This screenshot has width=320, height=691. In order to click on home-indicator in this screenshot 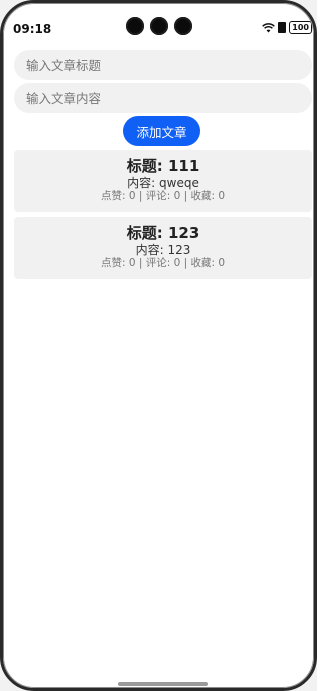, I will do `click(163, 684)`.